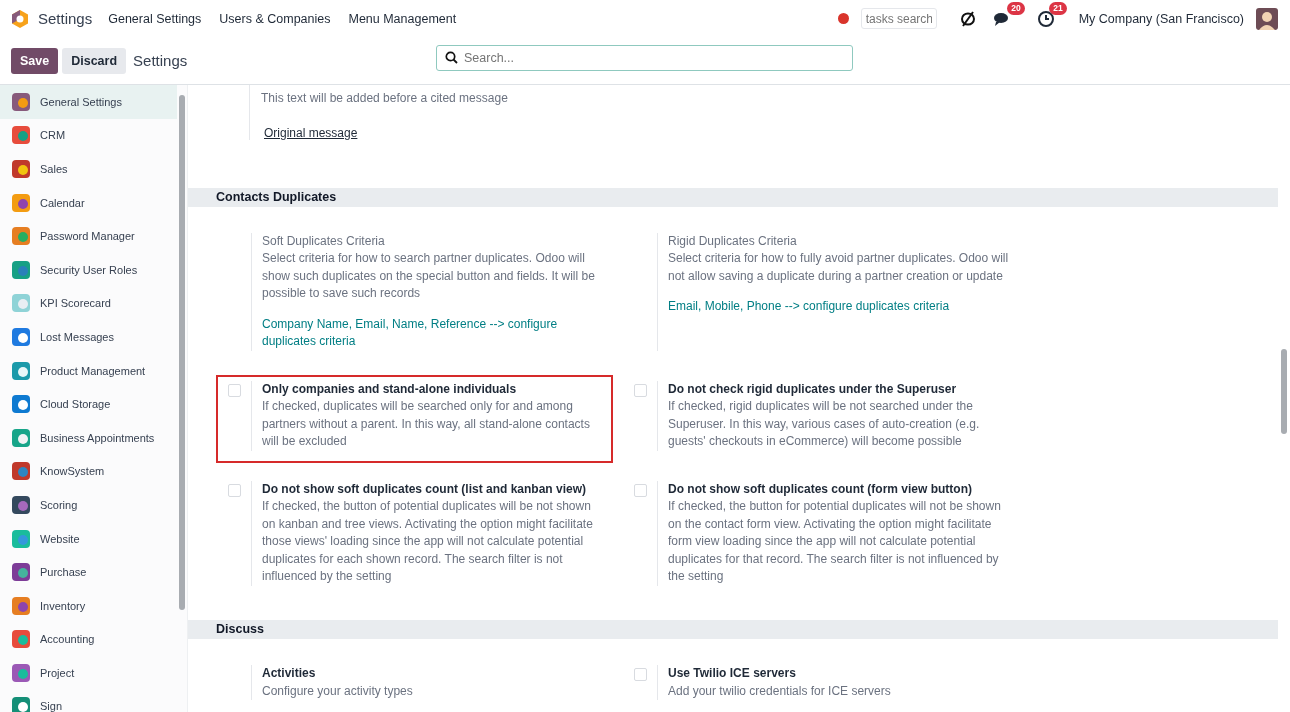 The height and width of the screenshot is (712, 1290). Describe the element at coordinates (428, 542) in the screenshot. I see `setting-description: If checked, the button of potential duplicates will be not shown on kanban and tree views. Activating the option might facilitate those views' loading since the app will not calculate potential duplicates for each shown record. The search filter is not influenced by the setting` at that location.